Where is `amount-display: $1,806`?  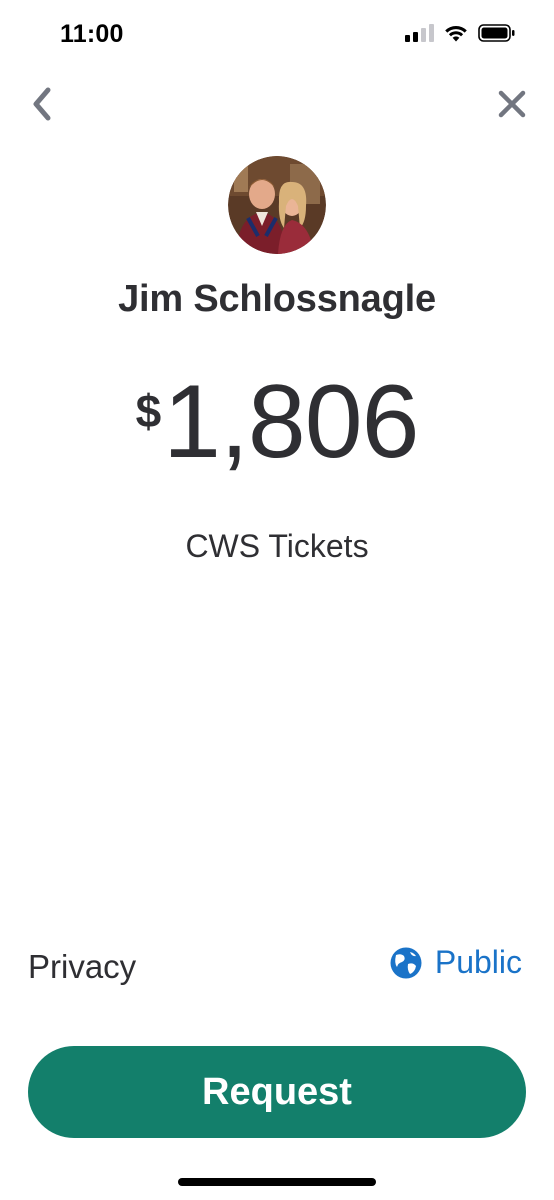 amount-display: $1,806 is located at coordinates (277, 422).